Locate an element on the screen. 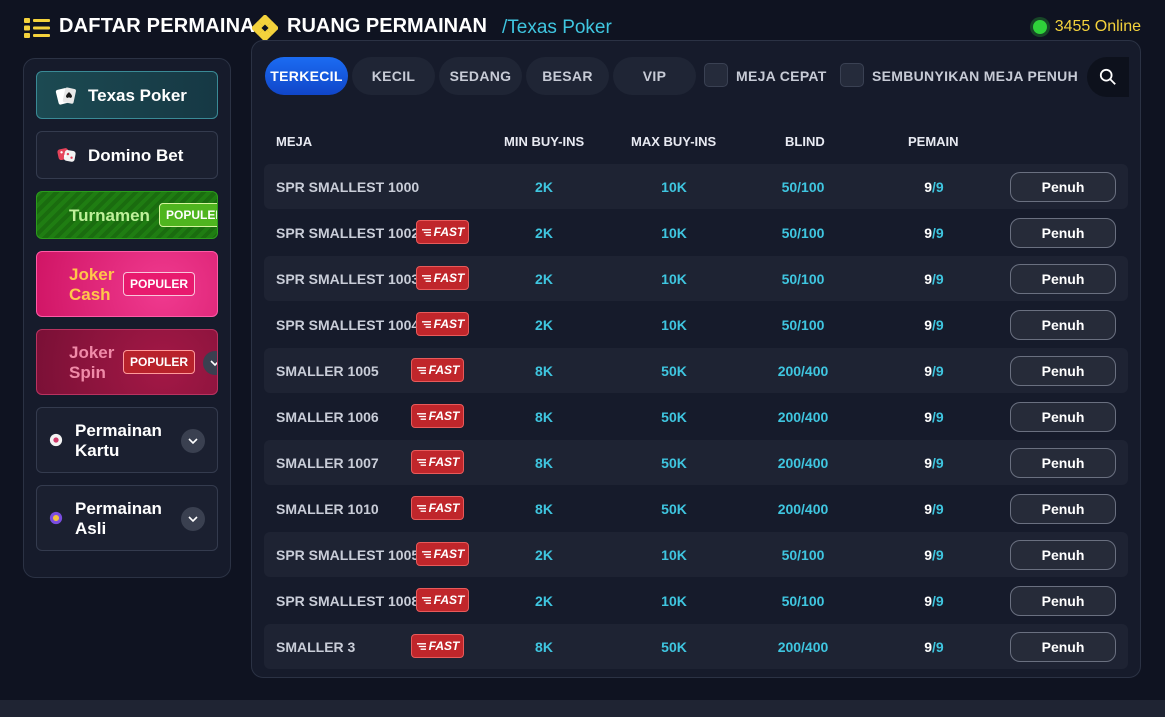  sidebar-label-turnamen: Turnamen is located at coordinates (109, 215).